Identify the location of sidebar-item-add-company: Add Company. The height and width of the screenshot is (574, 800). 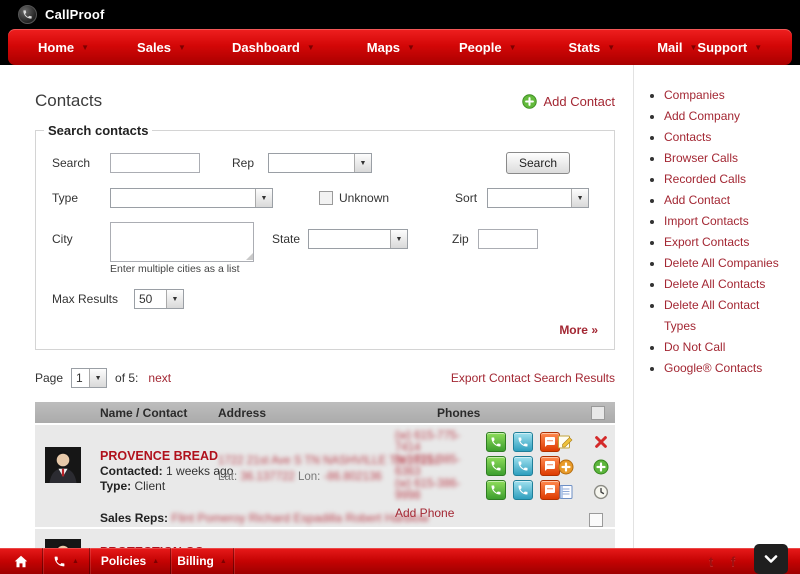
(702, 116).